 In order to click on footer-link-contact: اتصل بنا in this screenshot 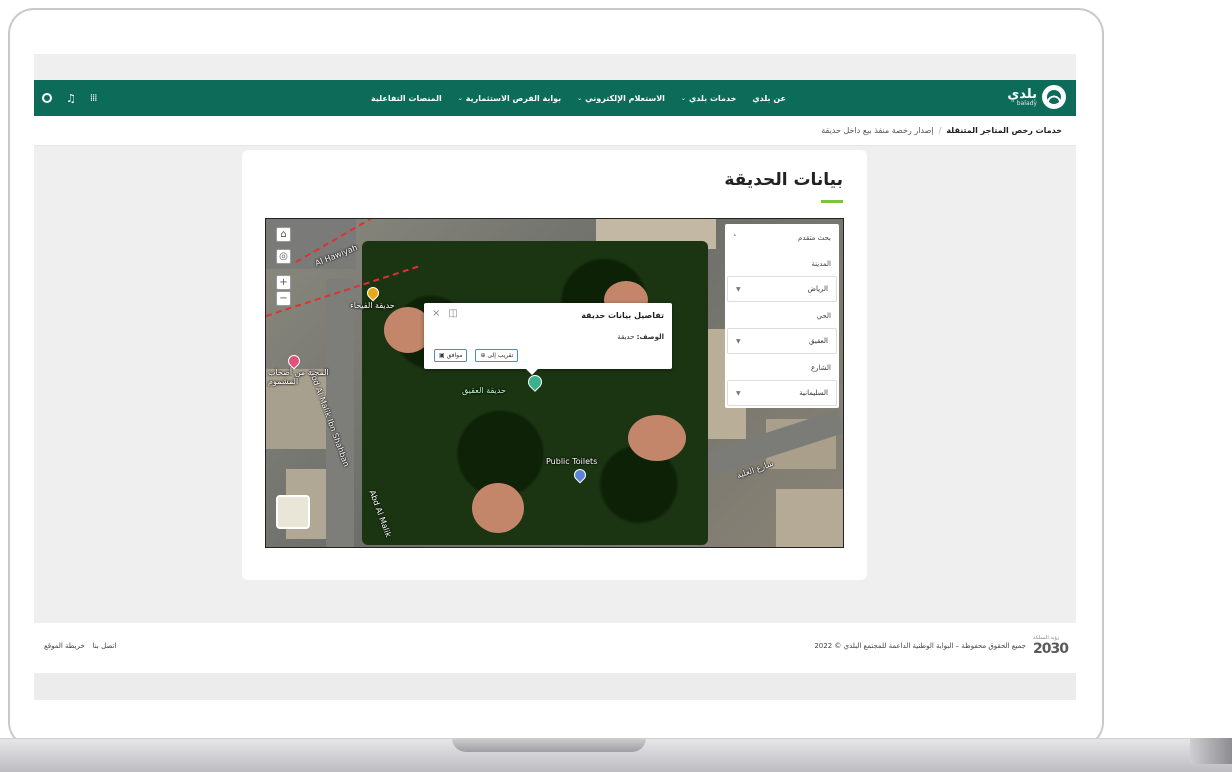, I will do `click(105, 646)`.